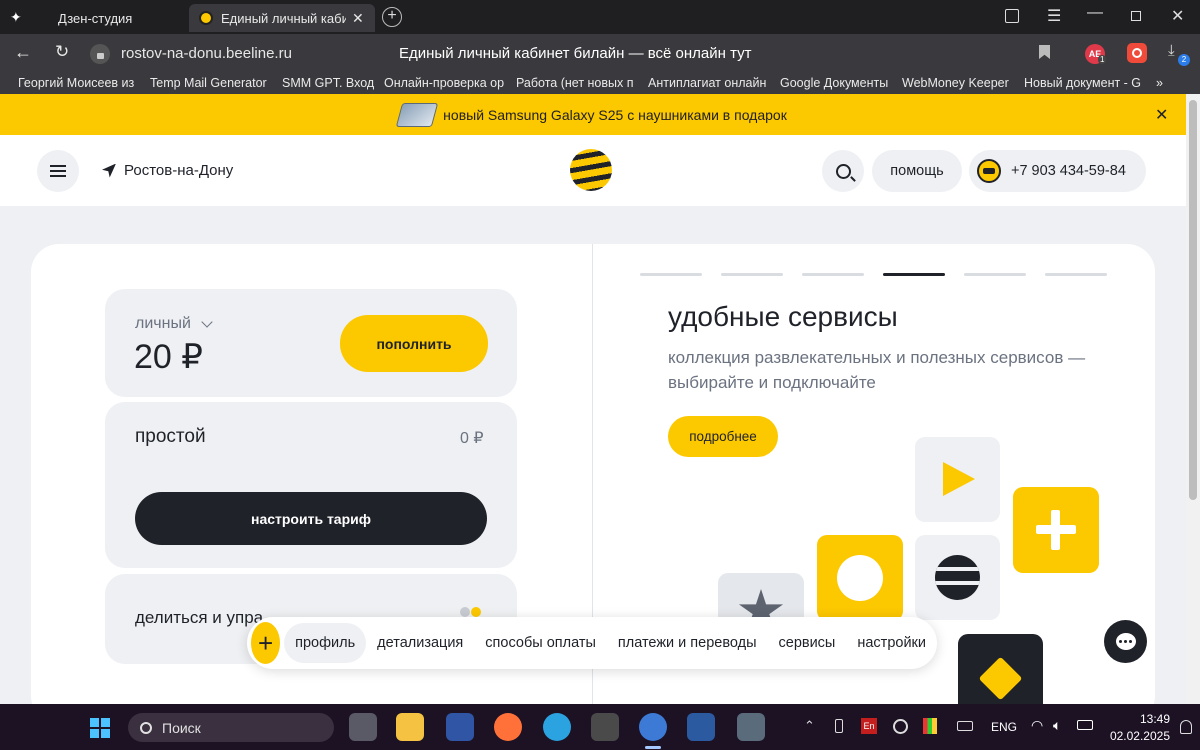 Image resolution: width=1200 pixels, height=750 pixels. I want to click on nav-payments-transfers: платежи и переводы, so click(687, 643).